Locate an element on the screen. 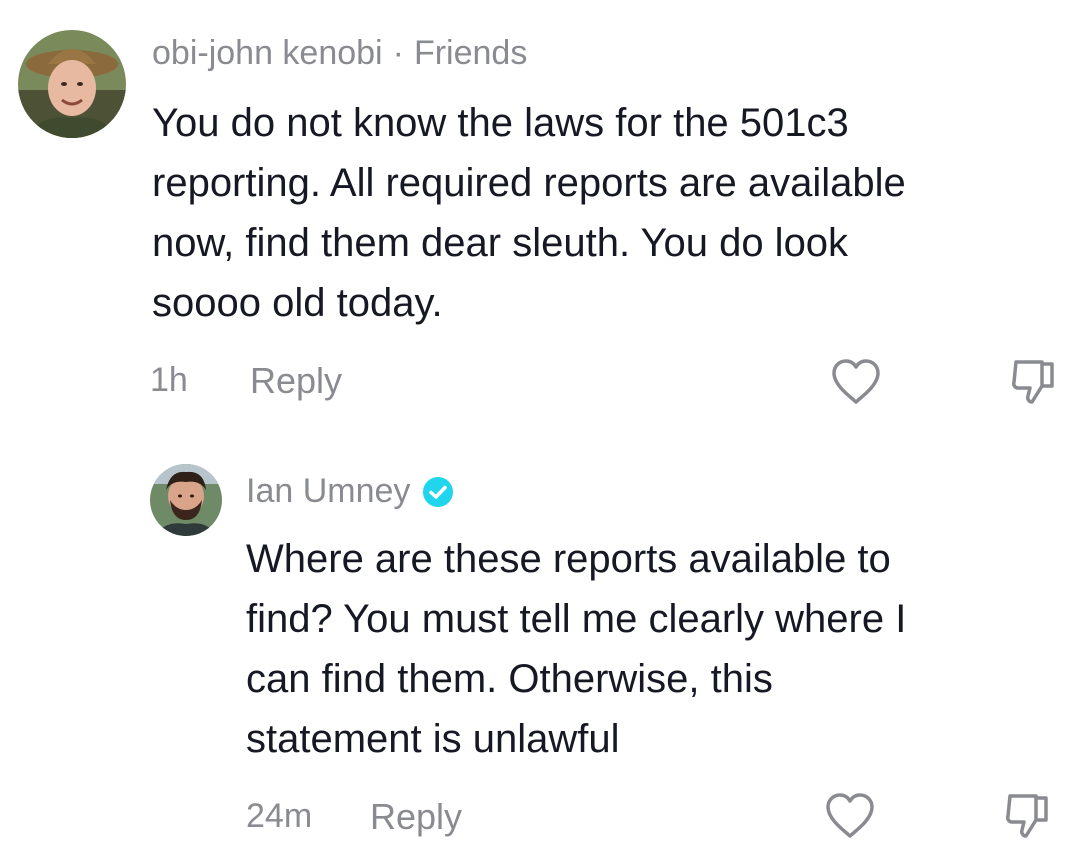 The height and width of the screenshot is (864, 1088). relation-label: Friends is located at coordinates (470, 53).